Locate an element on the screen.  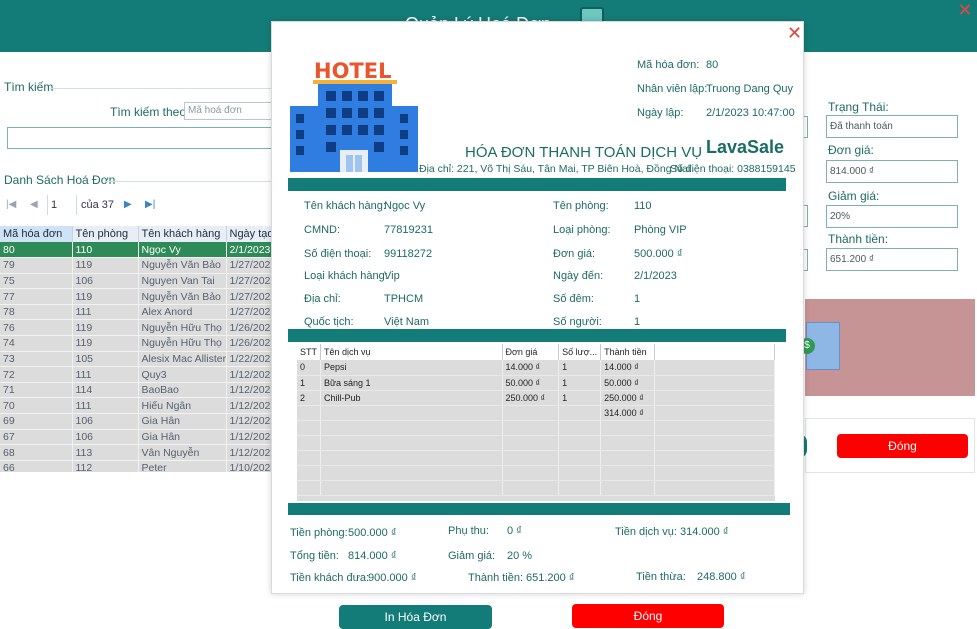
status-field: Đã thanh toán is located at coordinates (892, 126).